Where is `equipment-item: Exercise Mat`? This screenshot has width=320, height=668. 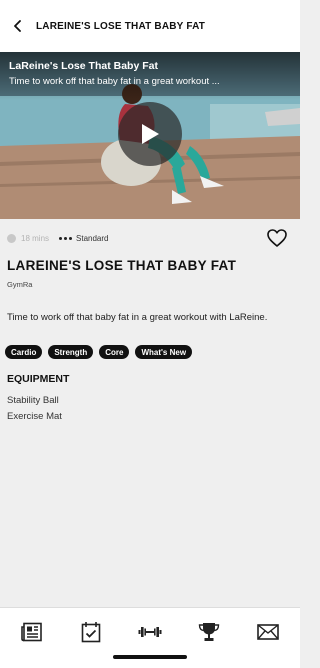 equipment-item: Exercise Mat is located at coordinates (34, 416).